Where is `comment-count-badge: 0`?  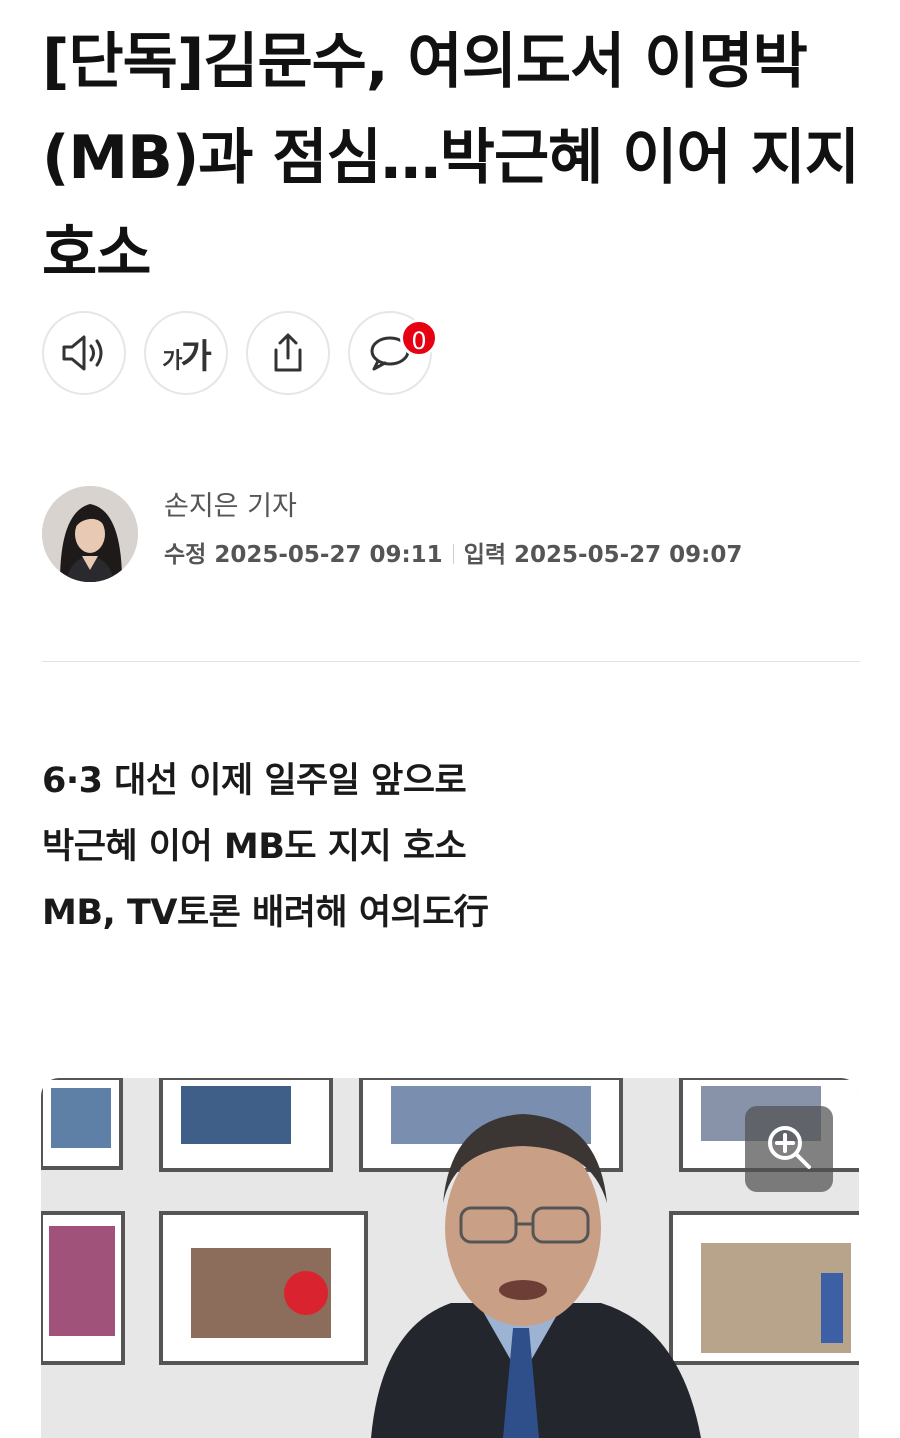 comment-count-badge: 0 is located at coordinates (419, 338).